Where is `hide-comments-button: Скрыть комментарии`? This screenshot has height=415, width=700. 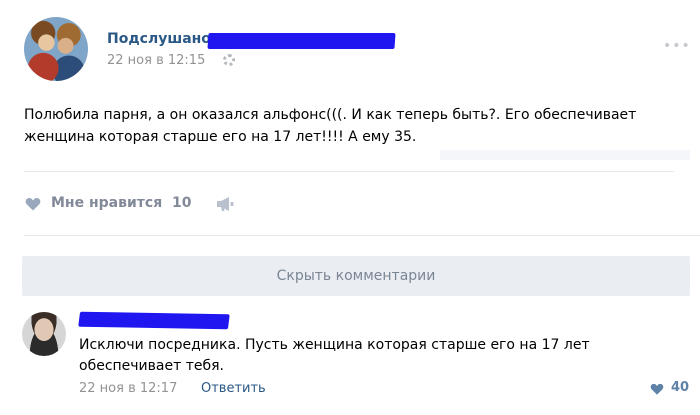 hide-comments-button: Скрыть комментарии is located at coordinates (356, 276).